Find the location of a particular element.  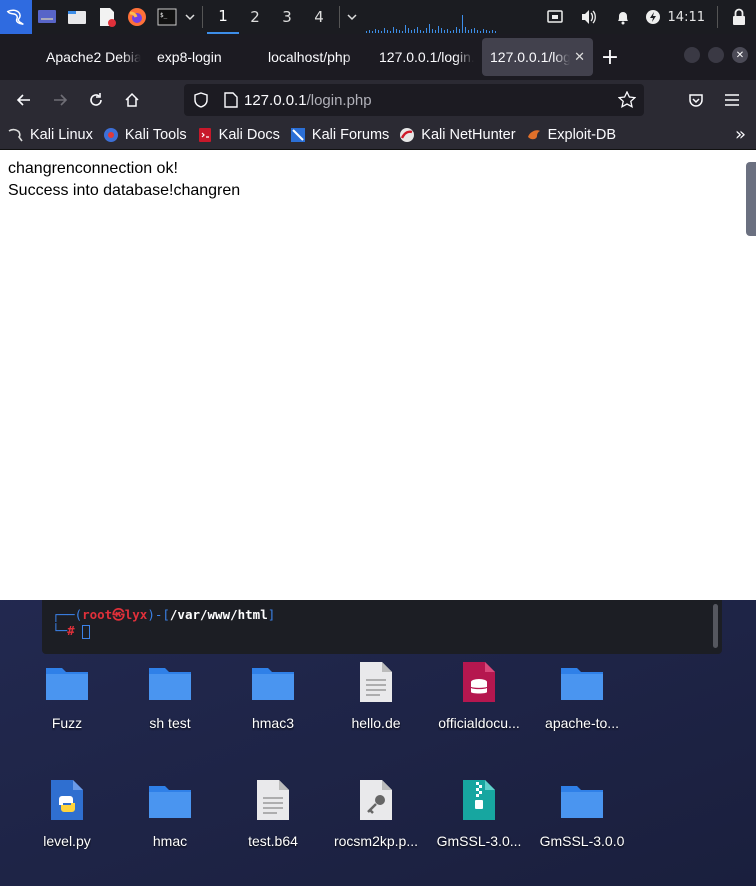

lock-screen-button is located at coordinates (739, 17).